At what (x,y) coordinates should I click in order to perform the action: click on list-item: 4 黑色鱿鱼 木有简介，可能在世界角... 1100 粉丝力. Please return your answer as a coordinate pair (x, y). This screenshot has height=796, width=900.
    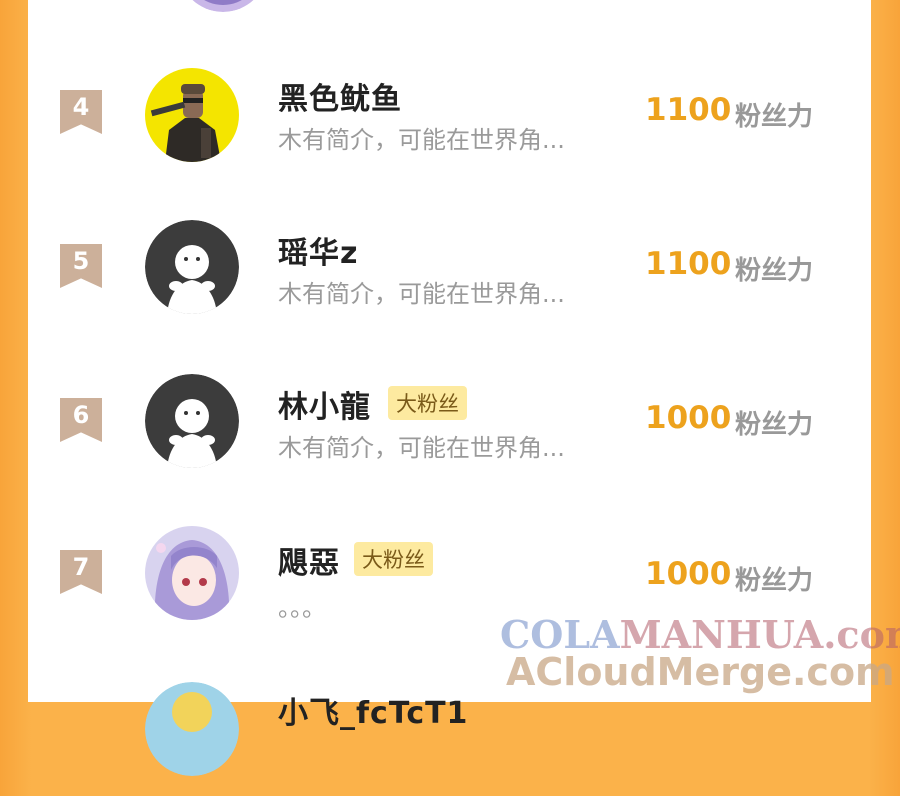
    Looking at the image, I should click on (449, 122).